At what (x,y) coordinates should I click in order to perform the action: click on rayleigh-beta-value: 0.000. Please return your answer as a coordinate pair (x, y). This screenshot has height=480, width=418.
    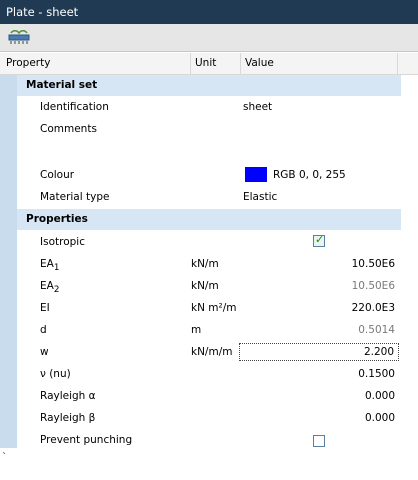
    Looking at the image, I should click on (380, 418).